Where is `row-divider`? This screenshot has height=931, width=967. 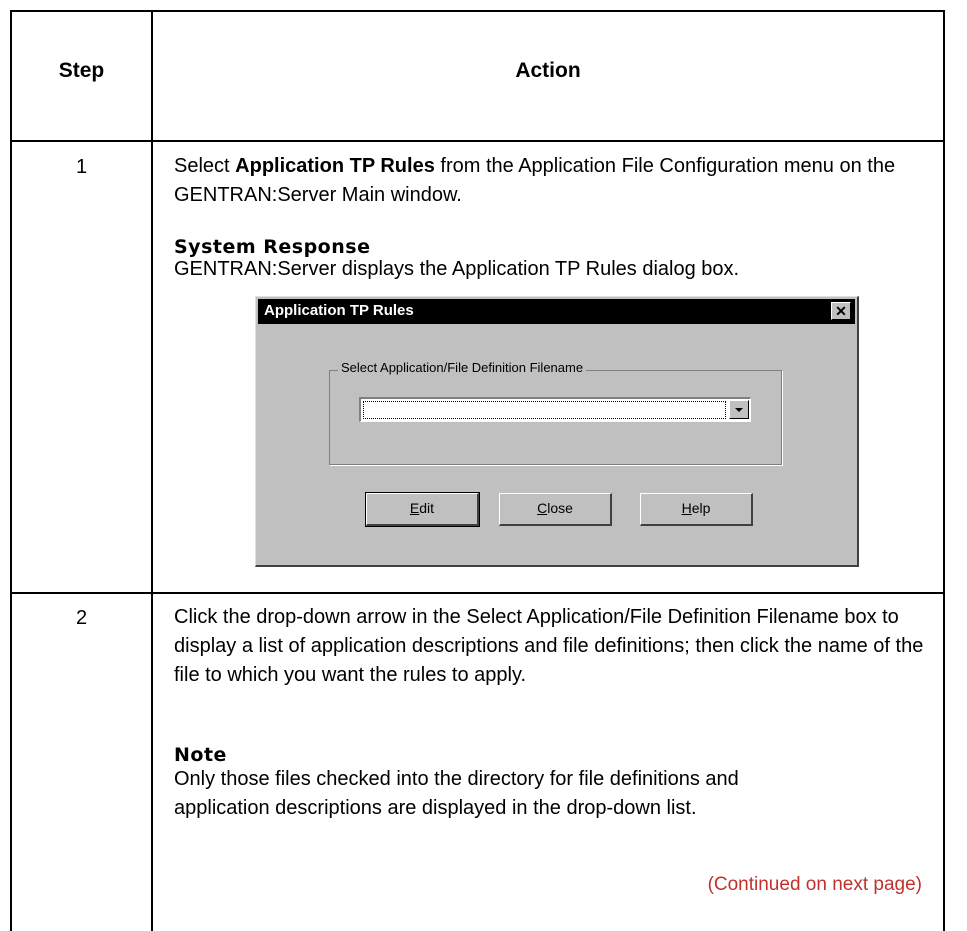 row-divider is located at coordinates (477, 593).